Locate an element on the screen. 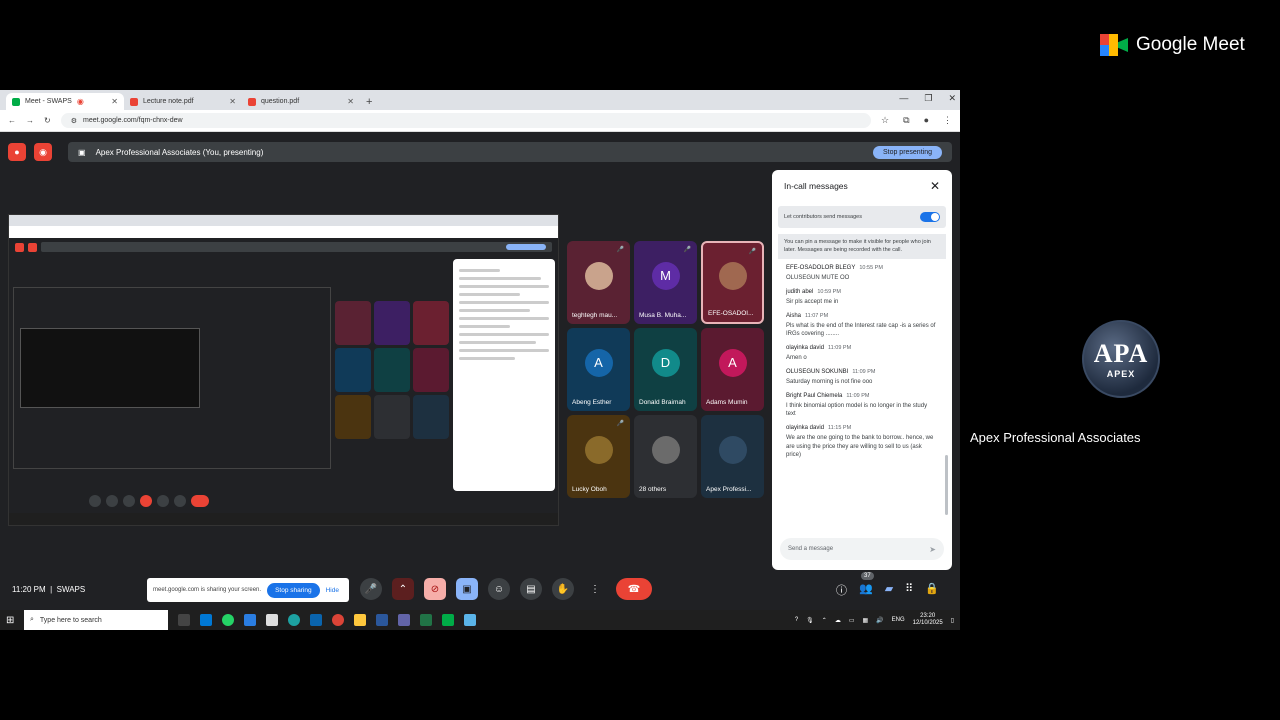  avatar is located at coordinates (732, 276).